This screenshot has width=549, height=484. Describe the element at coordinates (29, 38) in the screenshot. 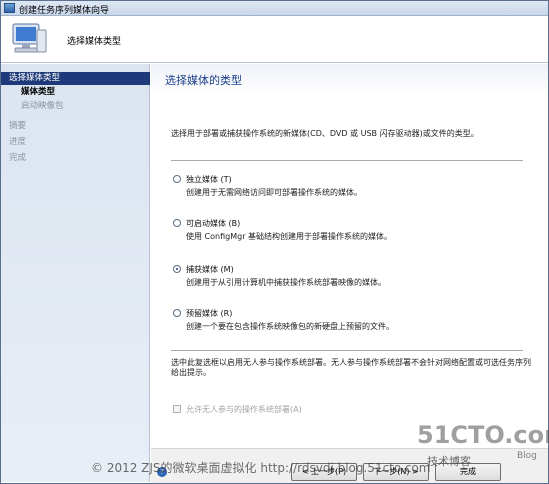

I see `computer-icon` at that location.